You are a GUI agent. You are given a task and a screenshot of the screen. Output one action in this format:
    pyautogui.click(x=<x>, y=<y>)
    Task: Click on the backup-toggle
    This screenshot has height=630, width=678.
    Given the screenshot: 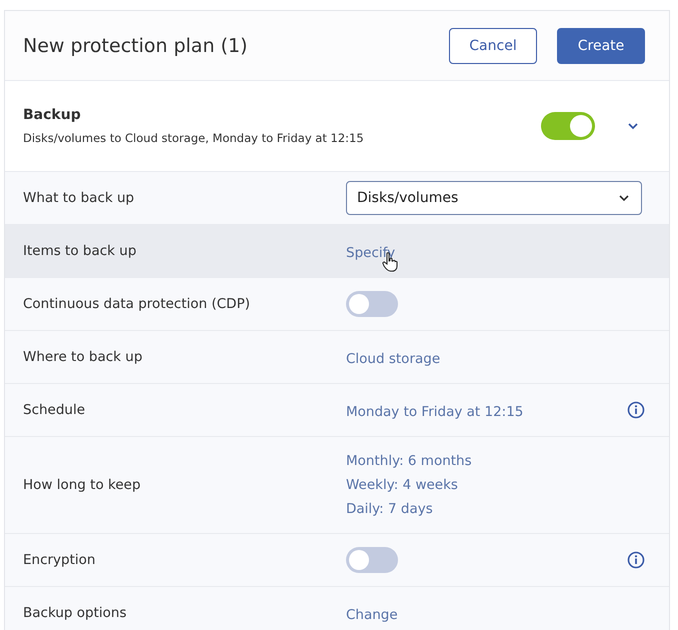 What is the action you would take?
    pyautogui.click(x=568, y=126)
    